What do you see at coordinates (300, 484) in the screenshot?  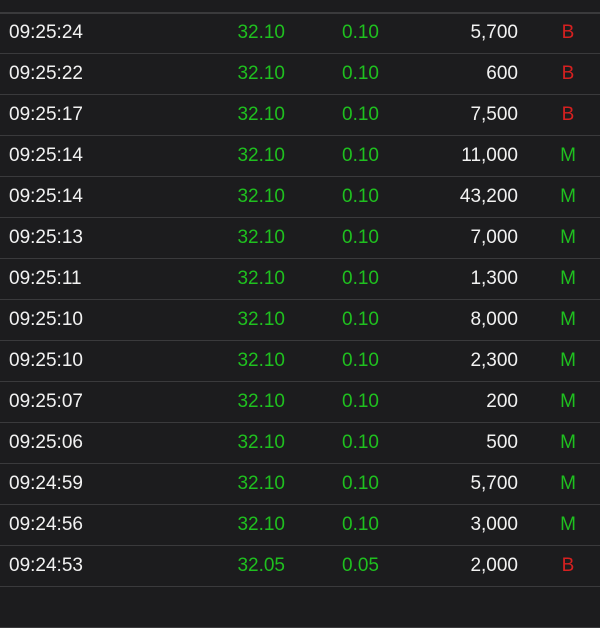 I see `trade-row: 09:24:59 32.10 0.10 5,700 M` at bounding box center [300, 484].